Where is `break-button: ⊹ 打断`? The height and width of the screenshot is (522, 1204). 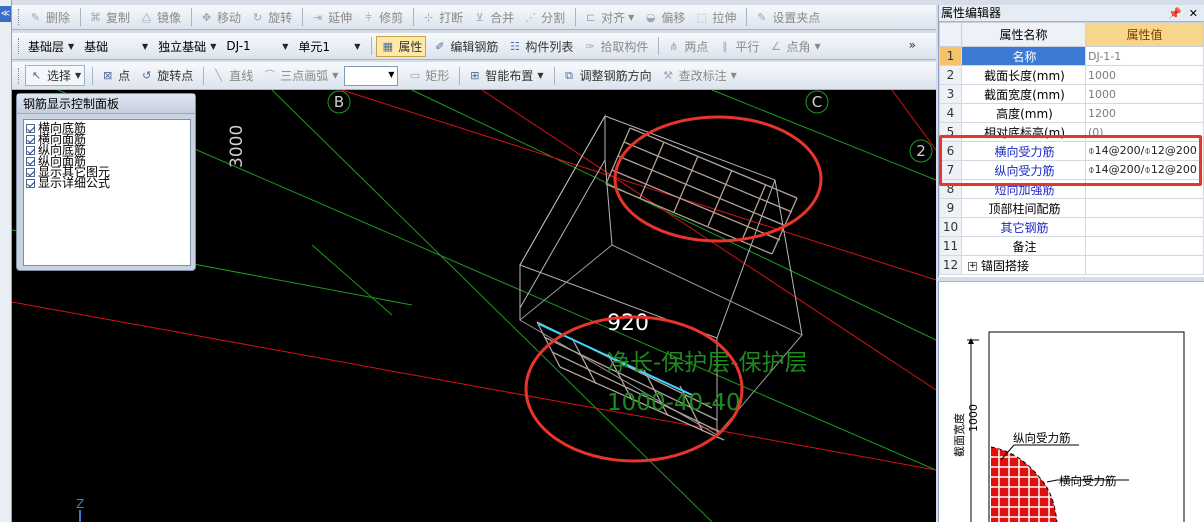
break-button: ⊹ 打断 is located at coordinates (442, 17).